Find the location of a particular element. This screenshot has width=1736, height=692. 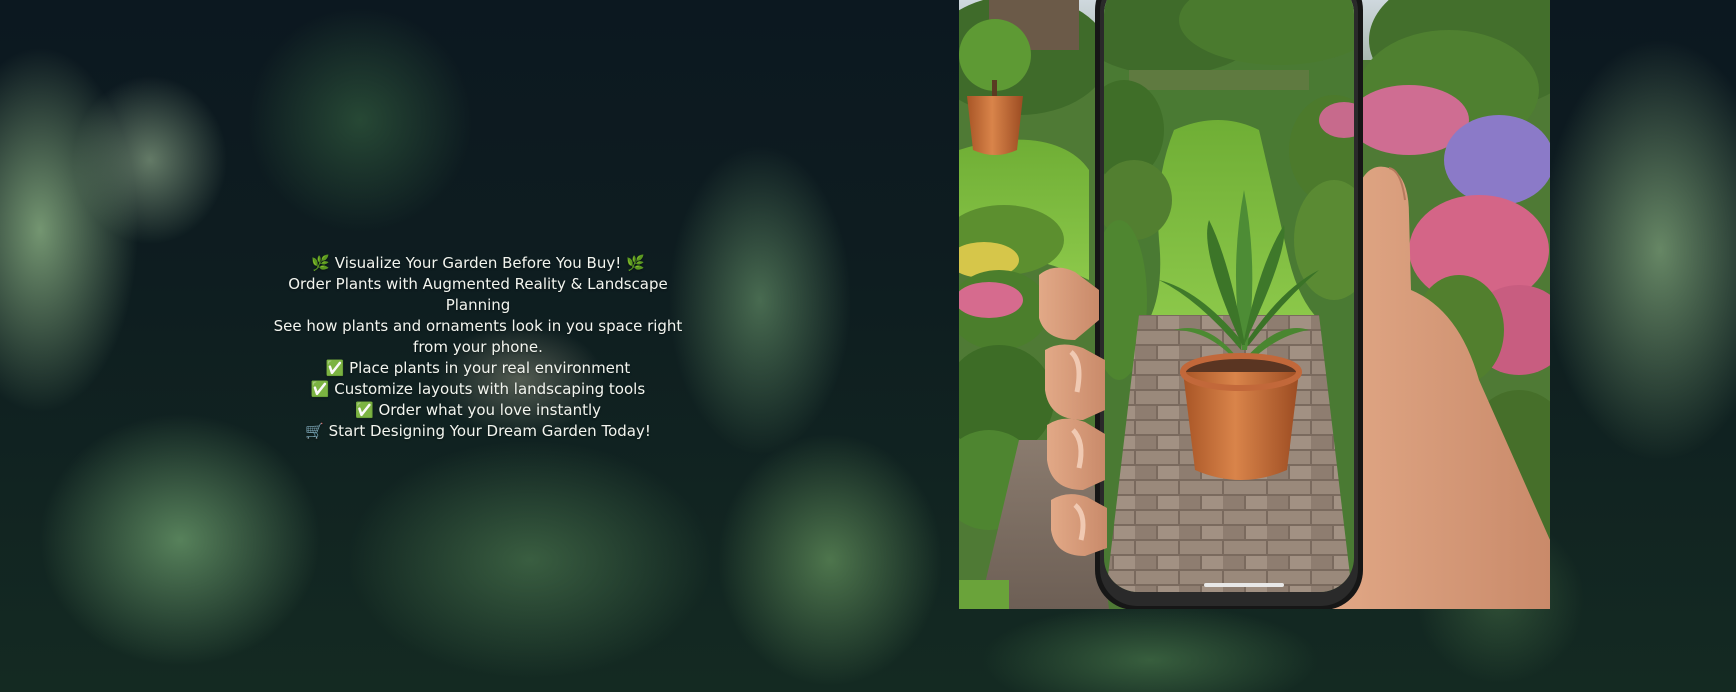

feature-item-order: ✅ Order what you love instantly is located at coordinates (478, 410).